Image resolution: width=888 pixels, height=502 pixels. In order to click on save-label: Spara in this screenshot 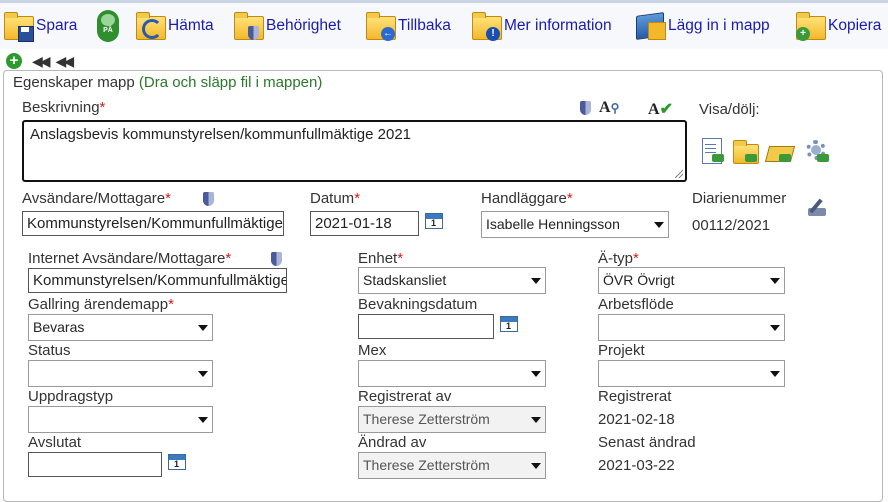, I will do `click(57, 25)`.